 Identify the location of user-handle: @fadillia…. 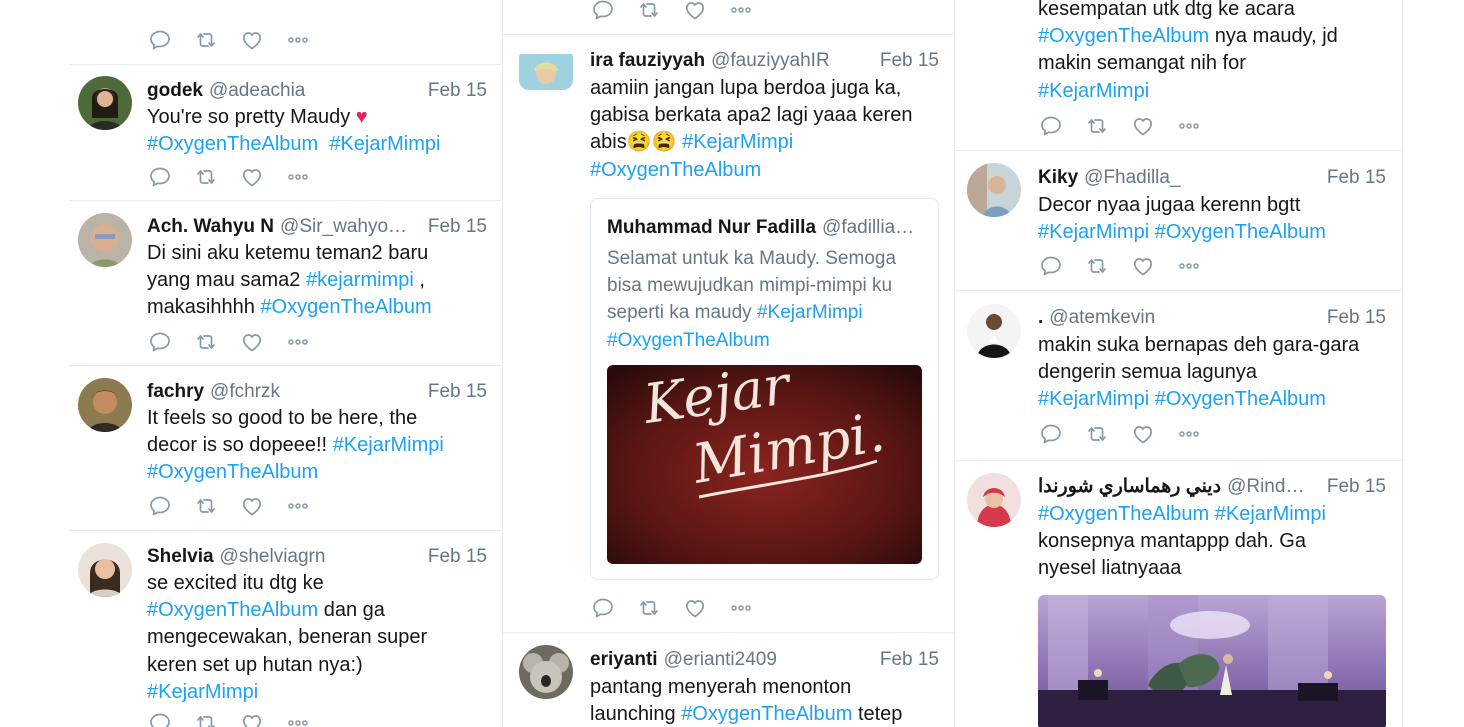
(868, 227).